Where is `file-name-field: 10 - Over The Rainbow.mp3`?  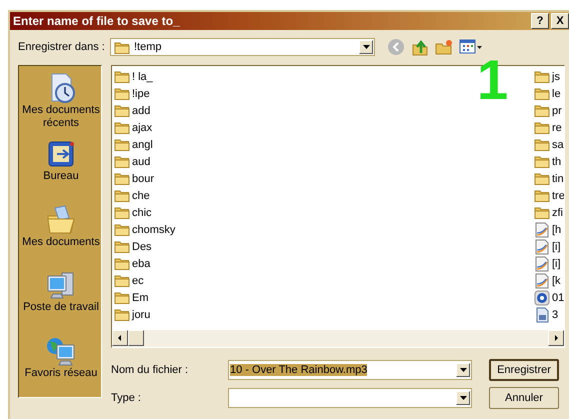 file-name-field: 10 - Over The Rainbow.mp3 is located at coordinates (350, 370).